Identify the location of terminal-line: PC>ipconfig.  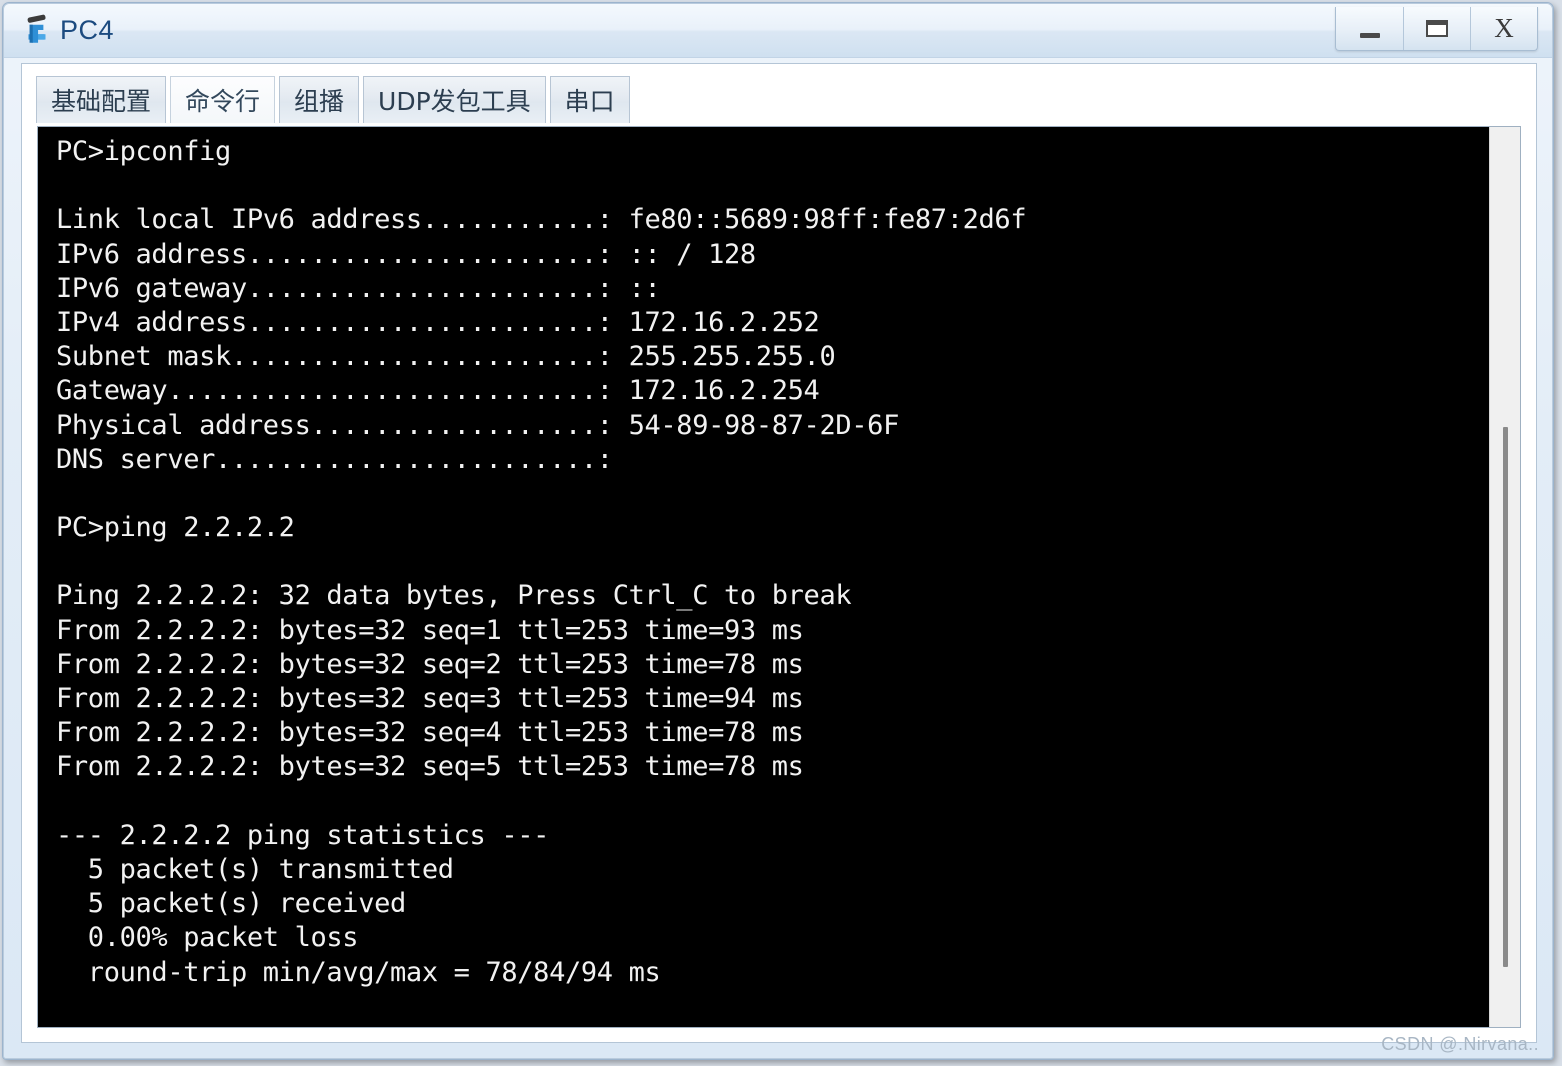
(143, 151).